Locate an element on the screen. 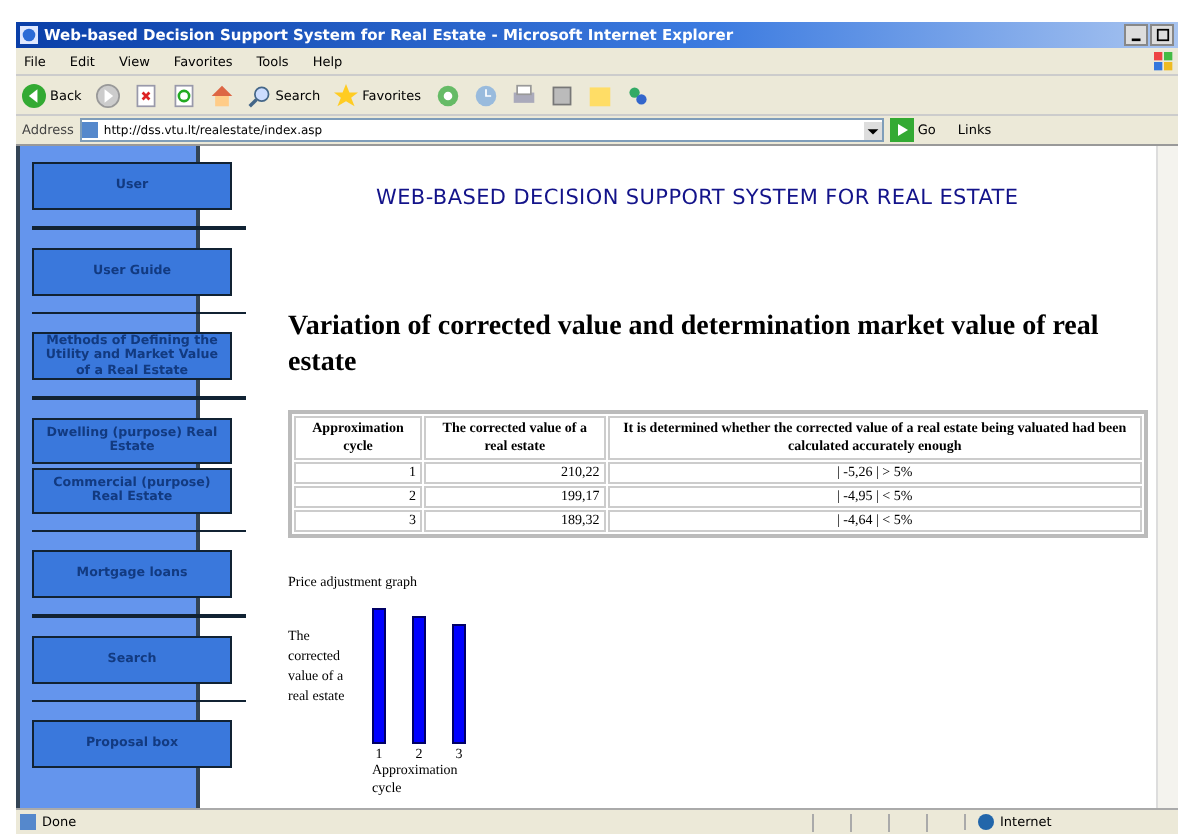 The width and height of the screenshot is (1178, 834). page-heading: Variation of corrected value and determination market value of real estate is located at coordinates (694, 346).